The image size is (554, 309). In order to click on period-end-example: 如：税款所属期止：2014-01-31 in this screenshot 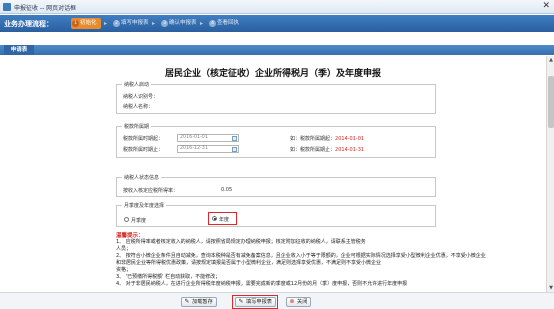, I will do `click(327, 149)`.